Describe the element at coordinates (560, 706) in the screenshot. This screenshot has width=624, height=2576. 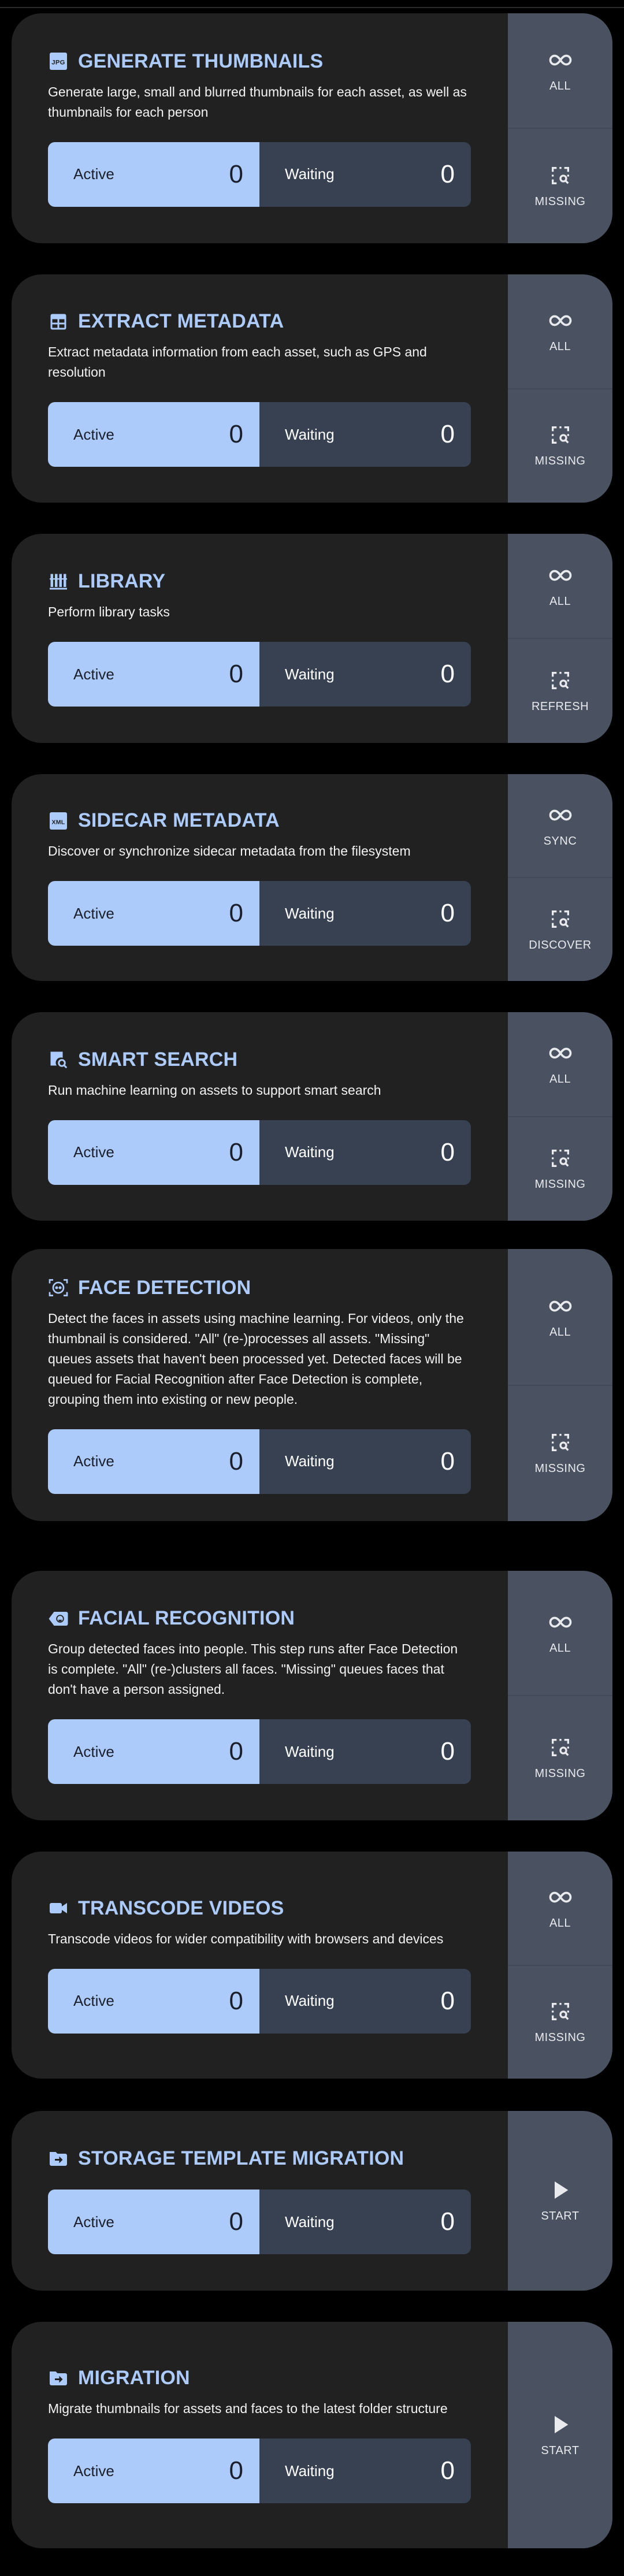
I see `button-label: REFRESH` at that location.